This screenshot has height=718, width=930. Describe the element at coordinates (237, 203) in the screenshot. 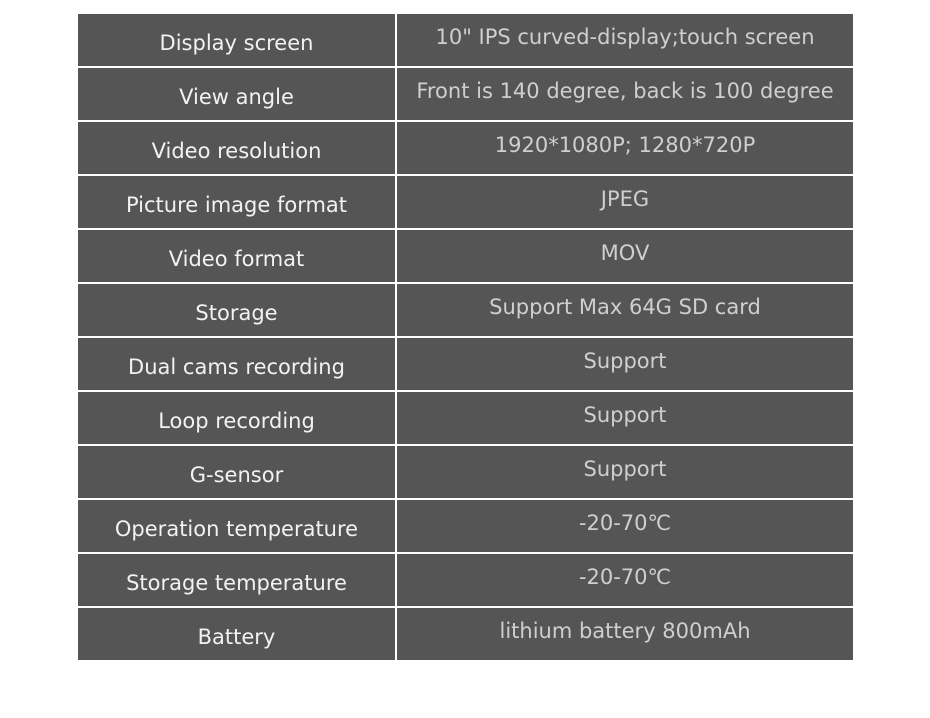

I see `spec-label: Picture image format` at that location.